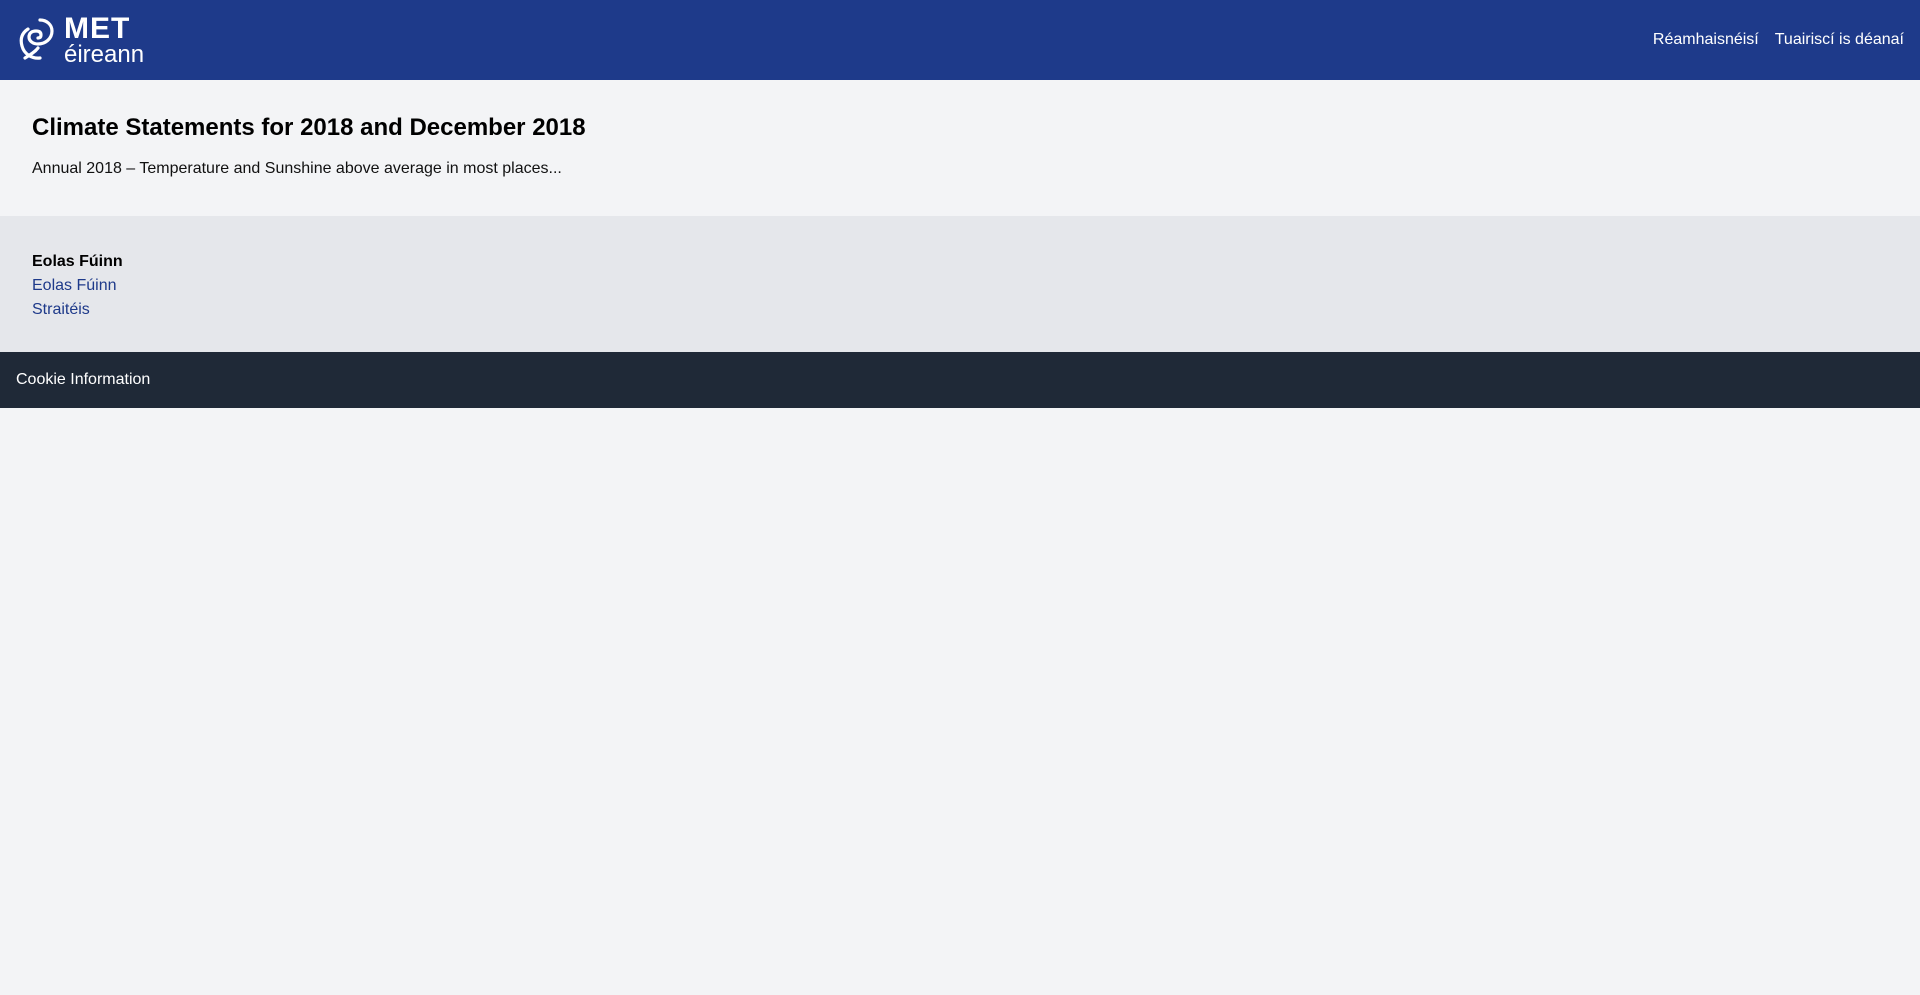  I want to click on nav-link-forecasts: Réamhaisnéisí, so click(1706, 40).